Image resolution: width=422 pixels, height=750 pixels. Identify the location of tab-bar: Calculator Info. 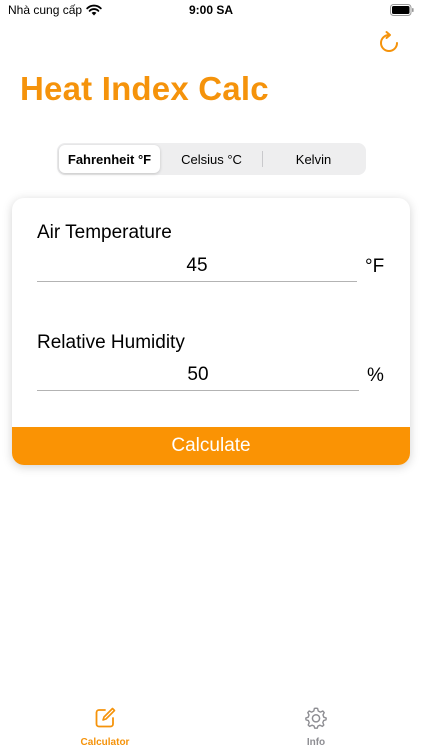
(211, 720).